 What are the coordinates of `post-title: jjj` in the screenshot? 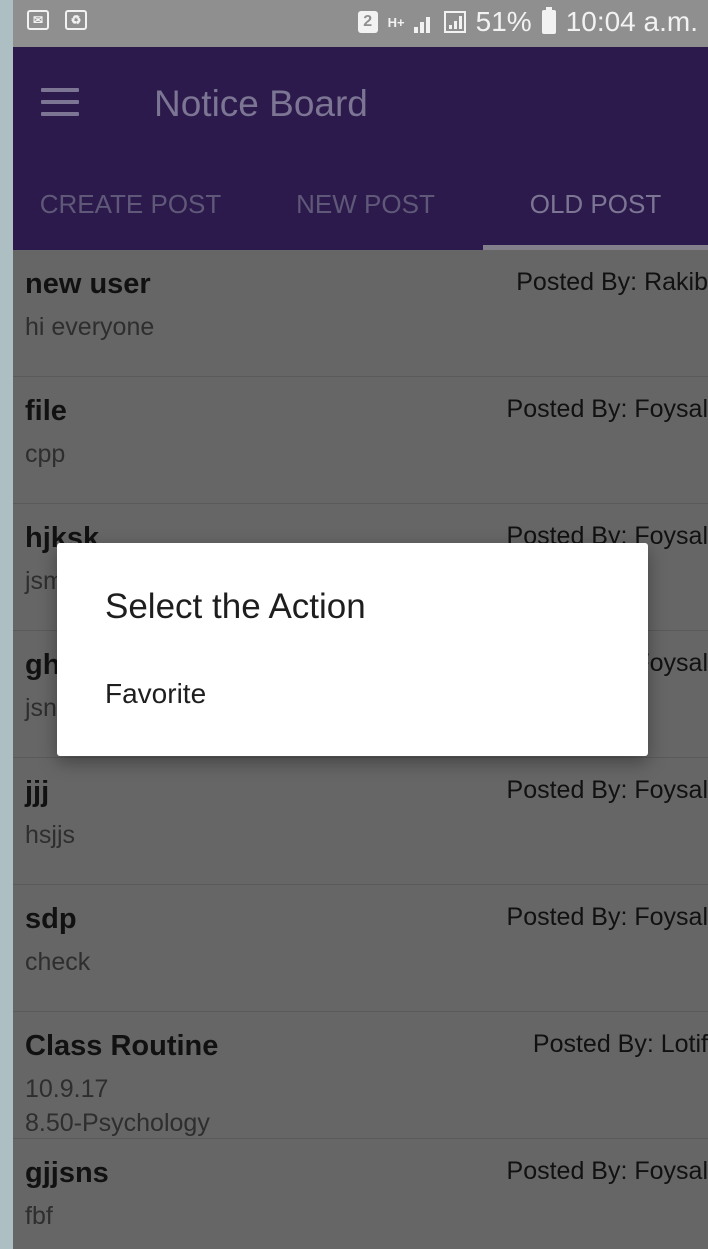 It's located at (37, 792).